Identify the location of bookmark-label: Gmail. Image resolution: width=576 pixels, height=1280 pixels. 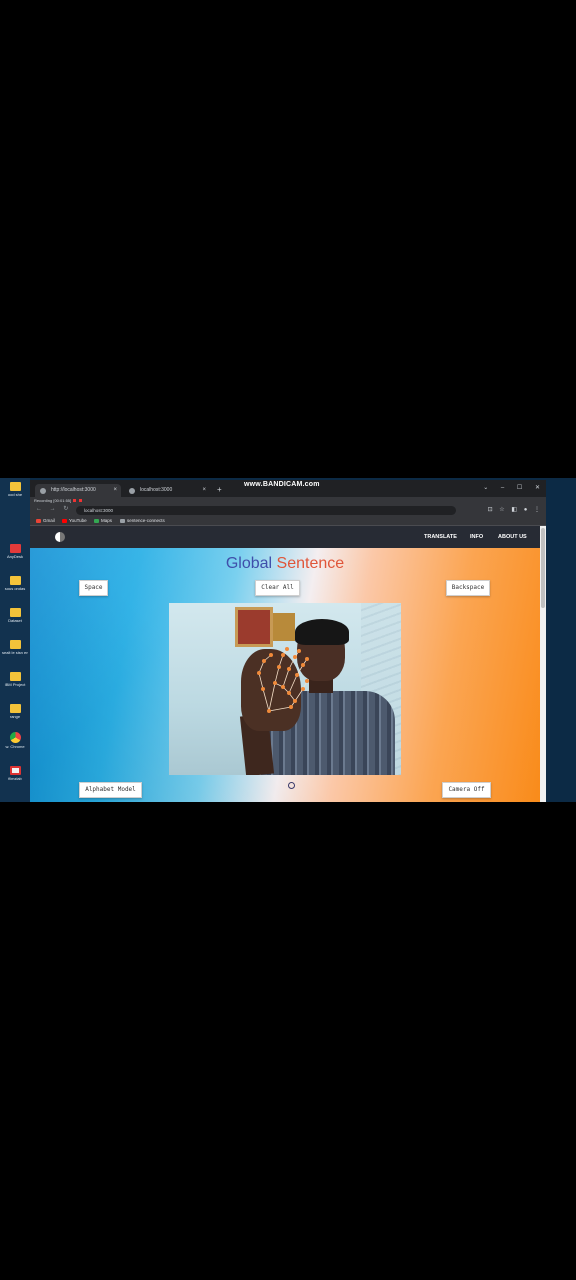
(49, 520).